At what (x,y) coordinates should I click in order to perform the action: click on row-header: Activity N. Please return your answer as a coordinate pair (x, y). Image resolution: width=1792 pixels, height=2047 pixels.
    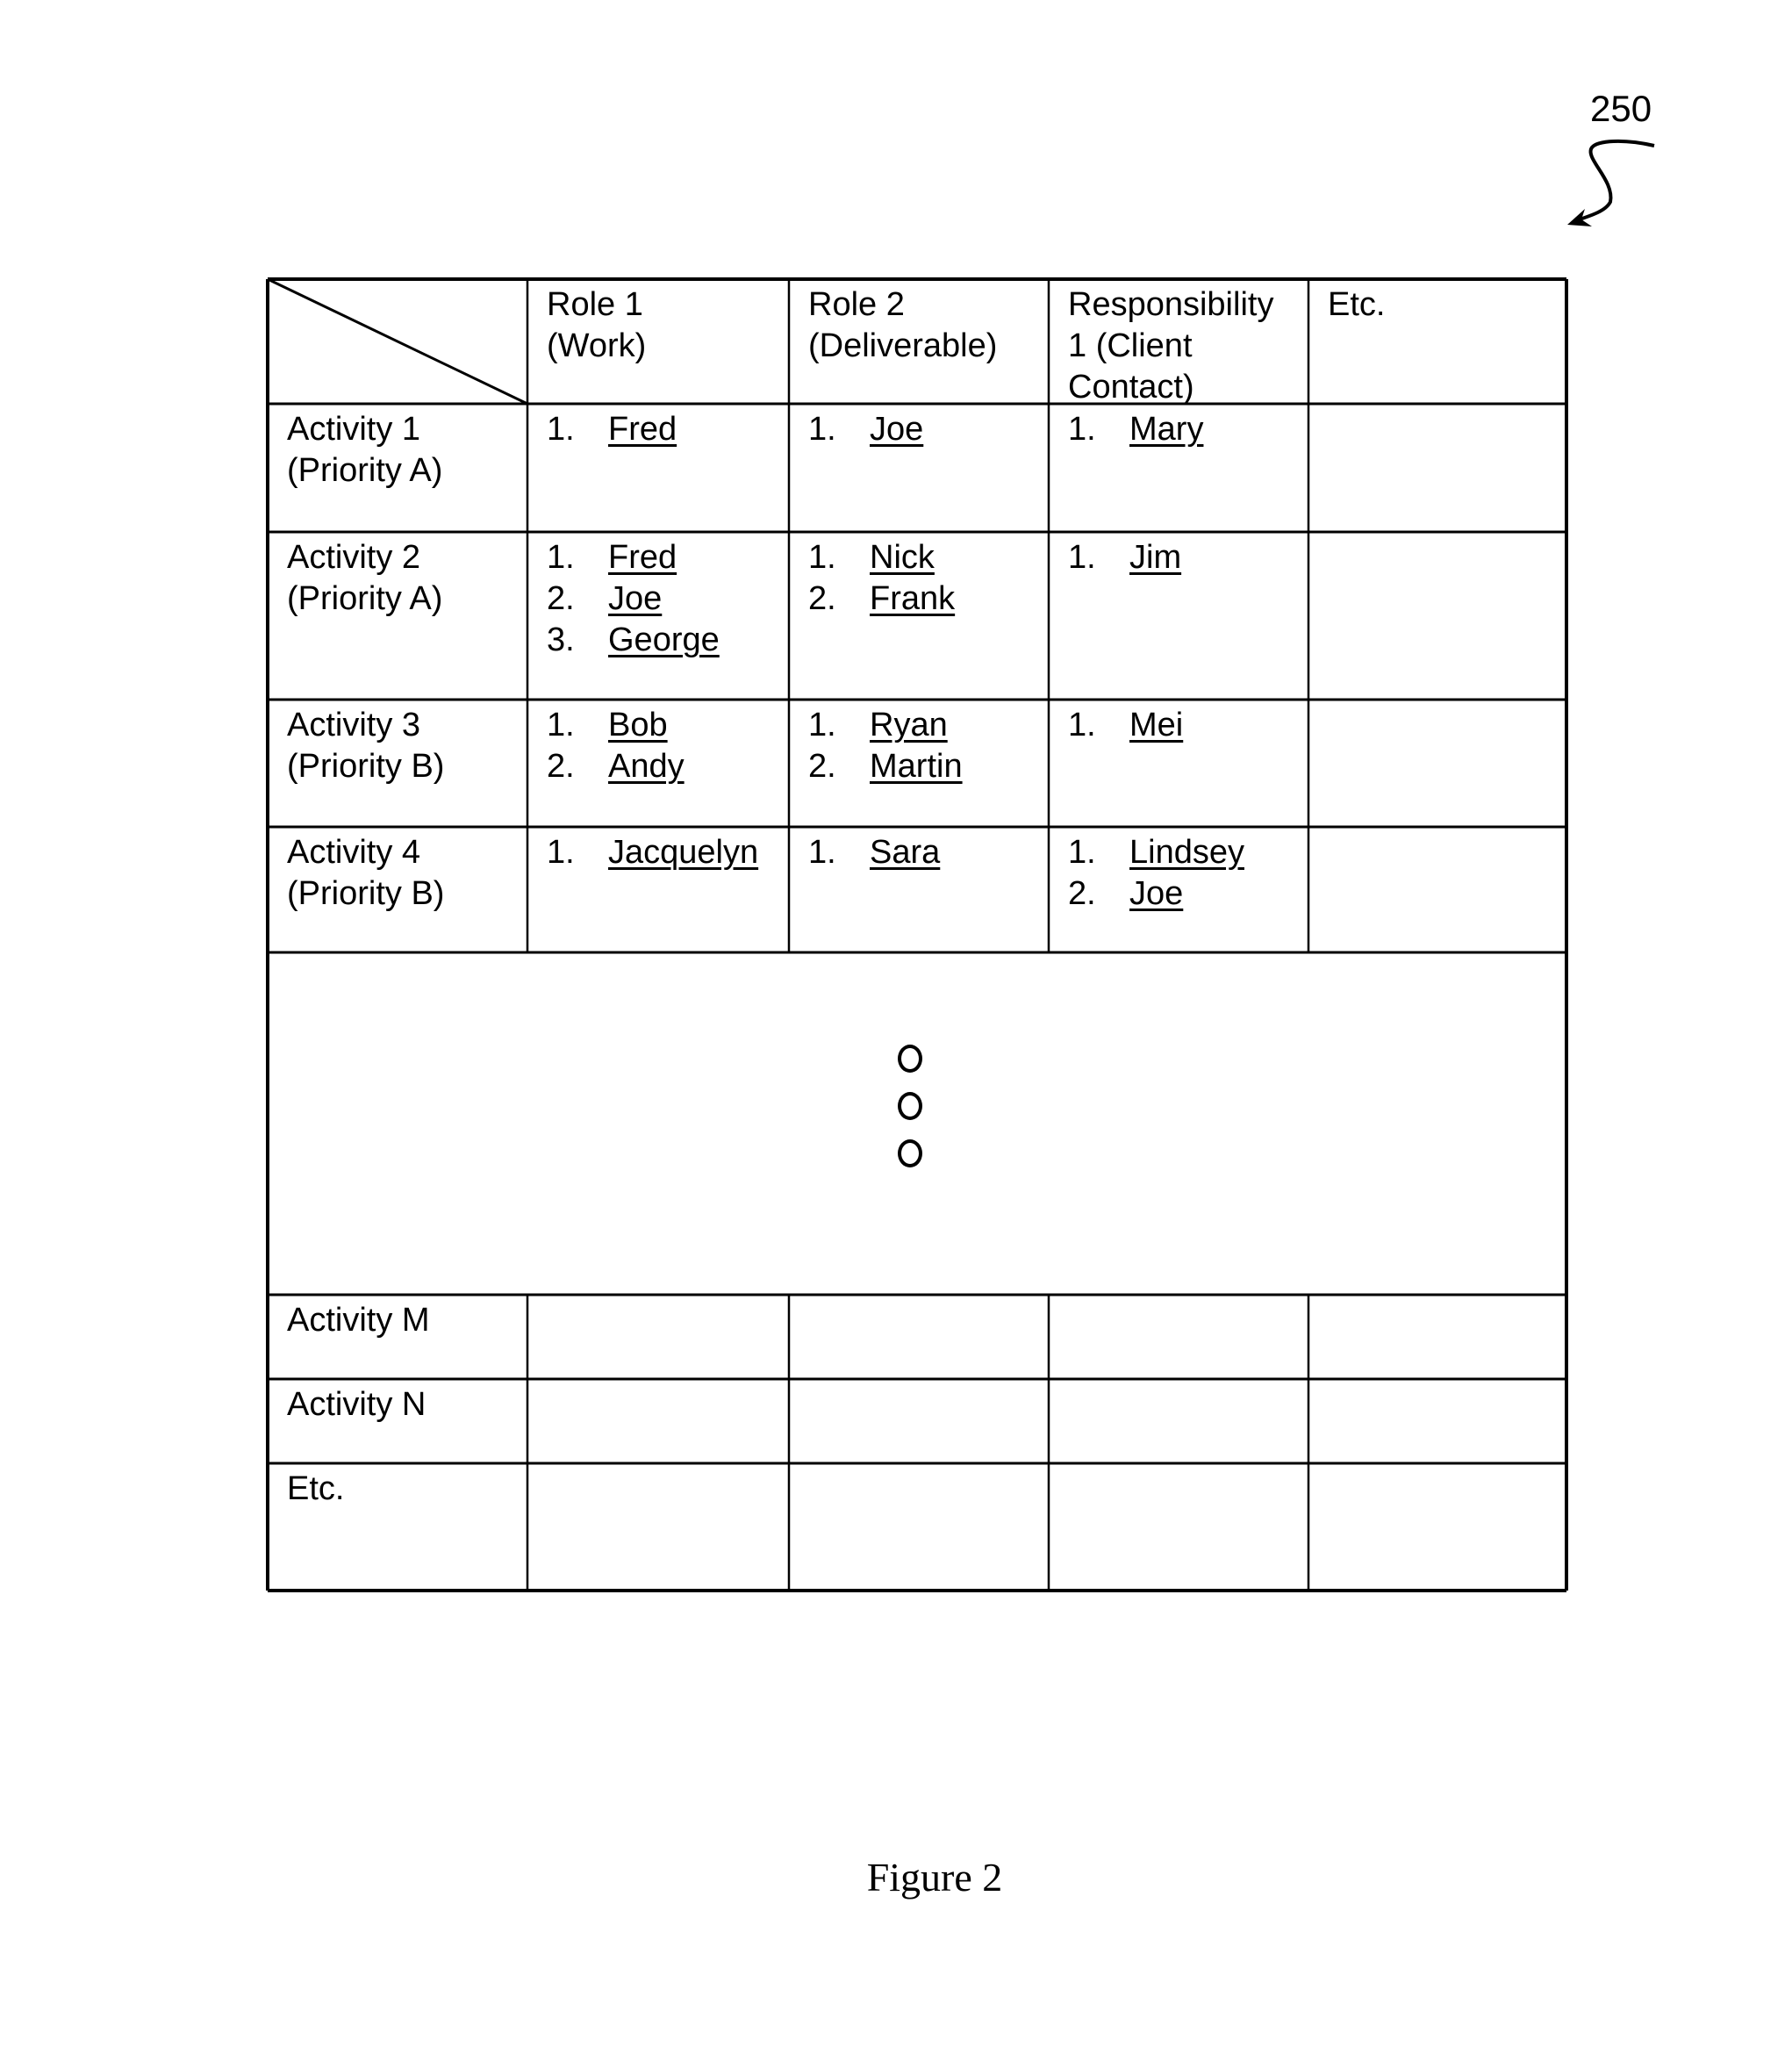
    Looking at the image, I should click on (405, 1405).